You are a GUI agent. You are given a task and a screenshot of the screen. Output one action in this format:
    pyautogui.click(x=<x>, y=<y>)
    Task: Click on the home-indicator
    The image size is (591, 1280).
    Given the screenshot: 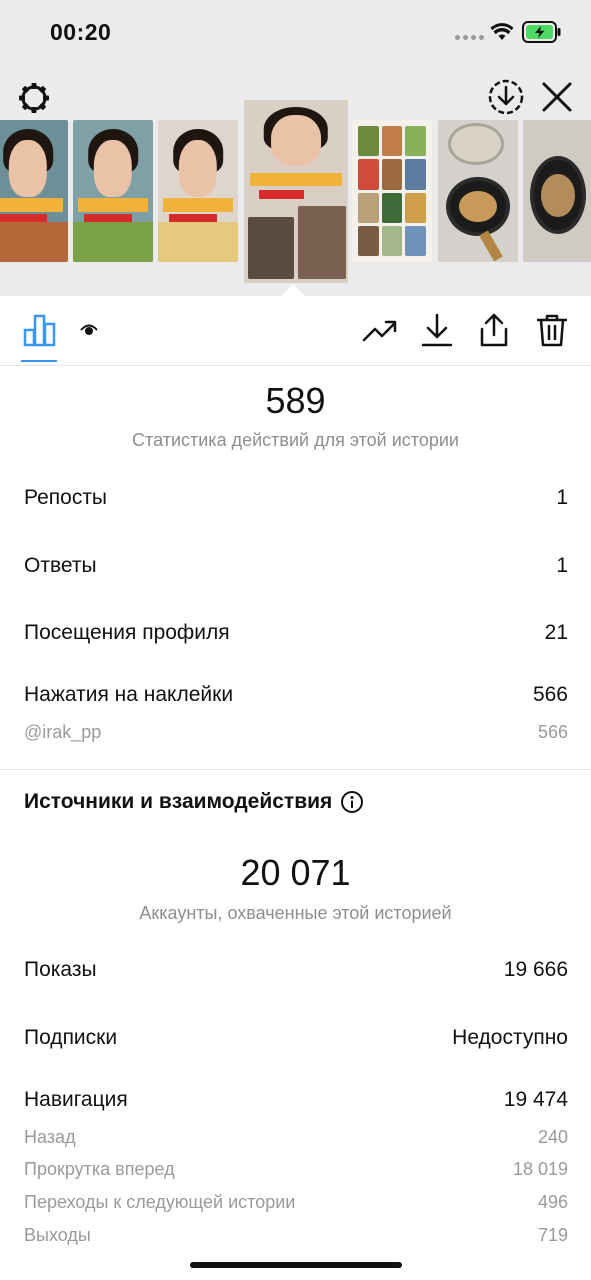 What is the action you would take?
    pyautogui.click(x=296, y=1265)
    